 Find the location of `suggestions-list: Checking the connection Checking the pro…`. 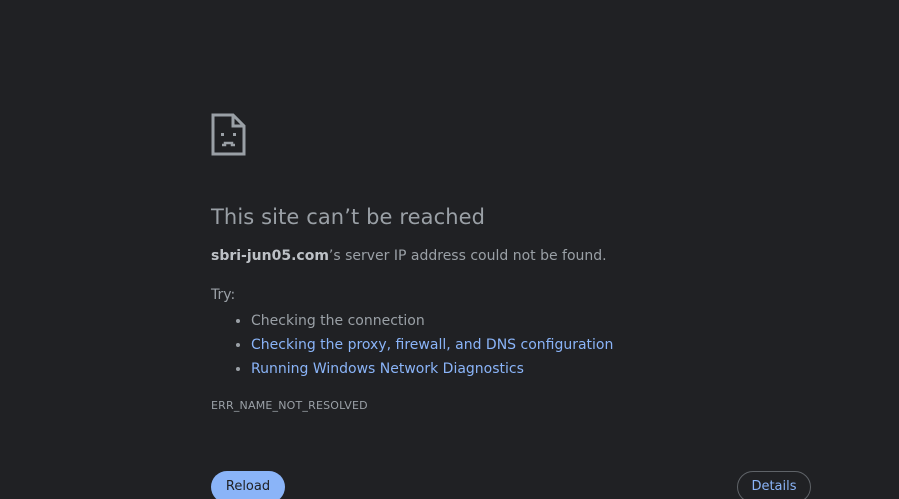

suggestions-list: Checking the connection Checking the pro… is located at coordinates (511, 345).